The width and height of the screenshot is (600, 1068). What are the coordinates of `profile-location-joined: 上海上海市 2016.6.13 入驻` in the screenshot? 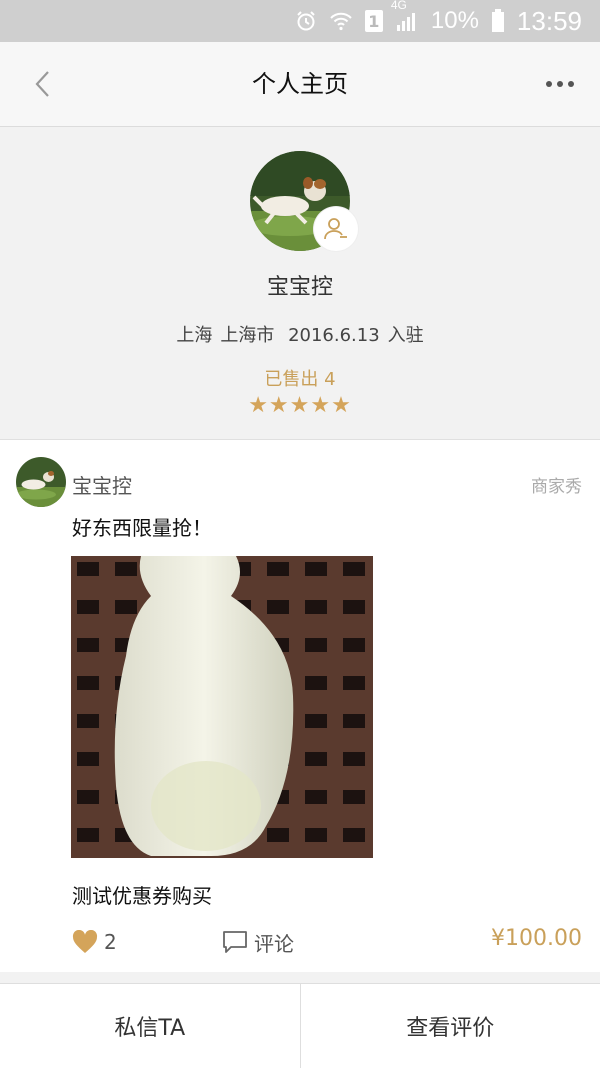 It's located at (300, 334).